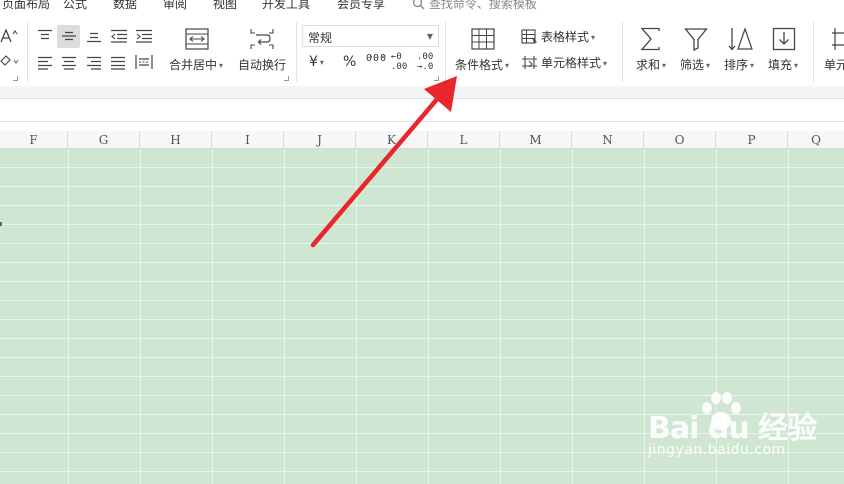  Describe the element at coordinates (732, 428) in the screenshot. I see `watermark-brand: Bai du 经验` at that location.